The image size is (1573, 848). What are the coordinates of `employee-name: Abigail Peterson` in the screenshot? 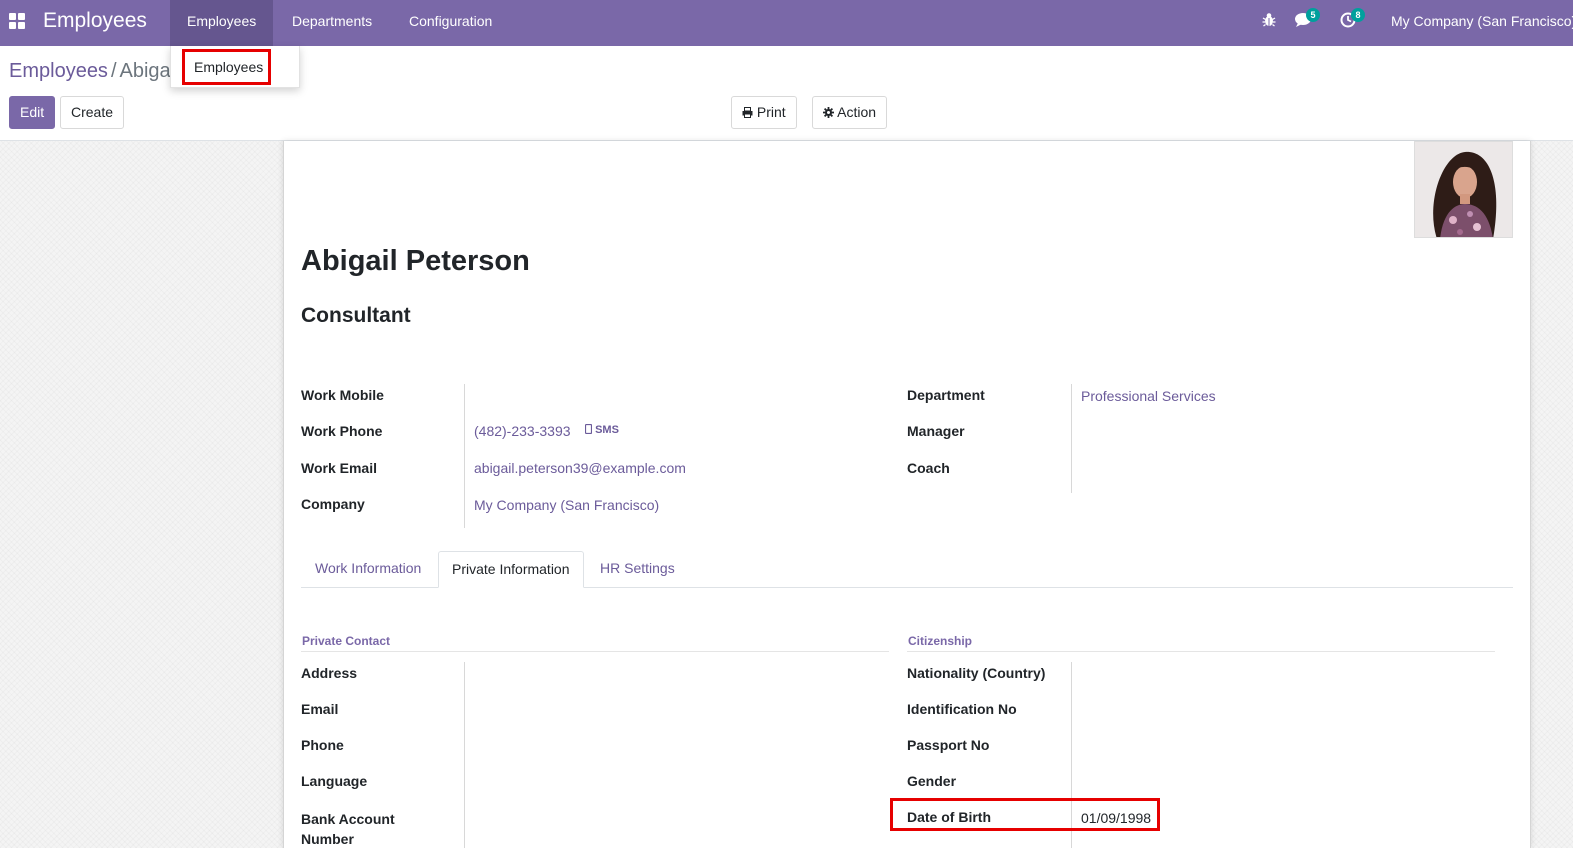 It's located at (415, 261).